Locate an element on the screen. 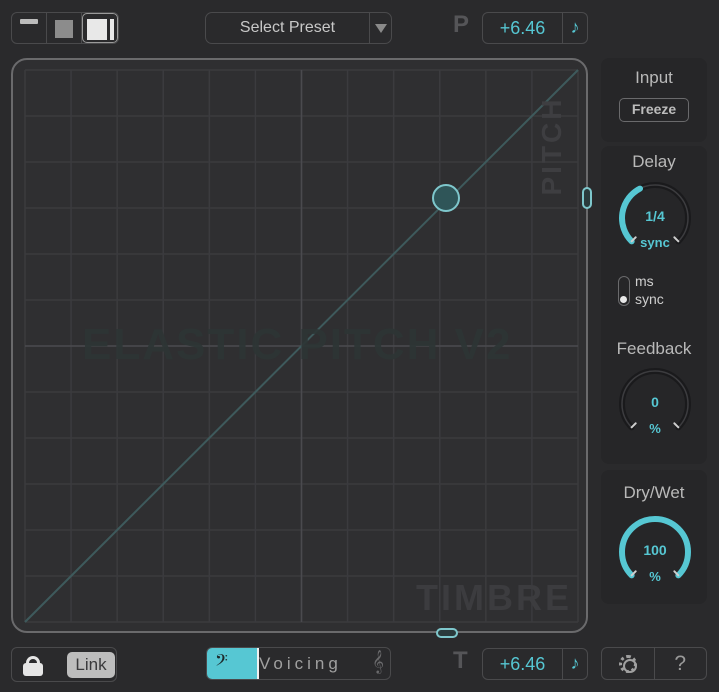 Image resolution: width=719 pixels, height=692 pixels. dry-wet-value: 100 is located at coordinates (655, 550).